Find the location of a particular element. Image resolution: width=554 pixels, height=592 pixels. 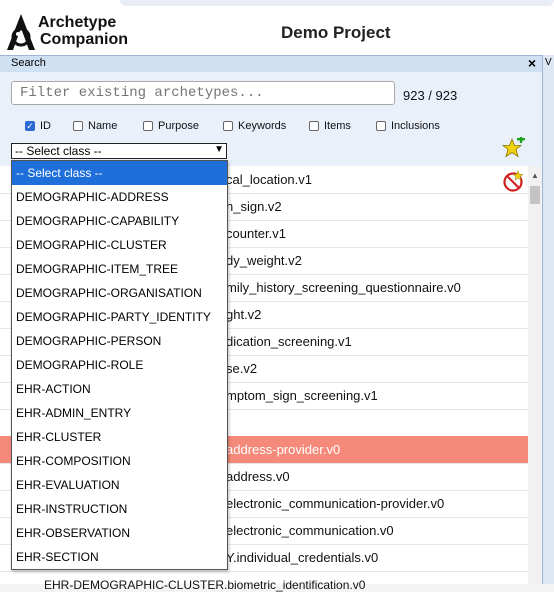

dropdown-option: EHR-OBSERVATION is located at coordinates (119, 533).